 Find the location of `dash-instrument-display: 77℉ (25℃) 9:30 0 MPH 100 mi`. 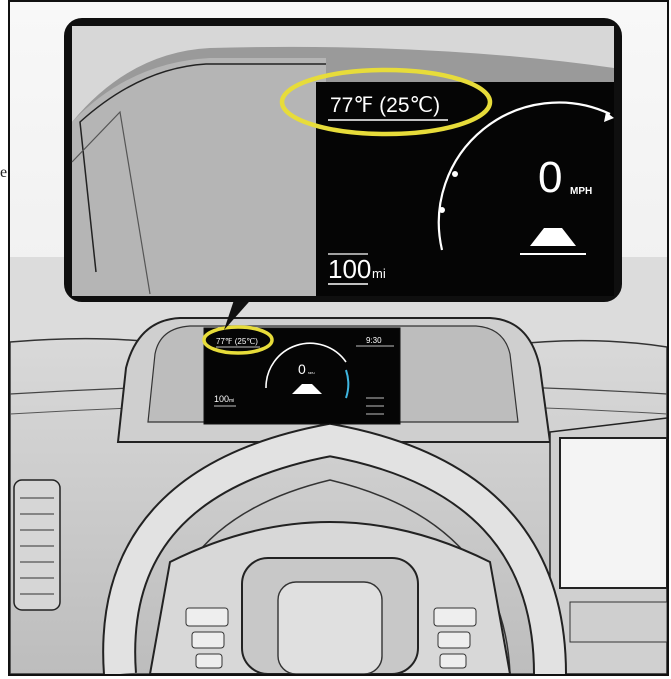

dash-instrument-display: 77℉ (25℃) 9:30 0 MPH 100 mi is located at coordinates (302, 376).